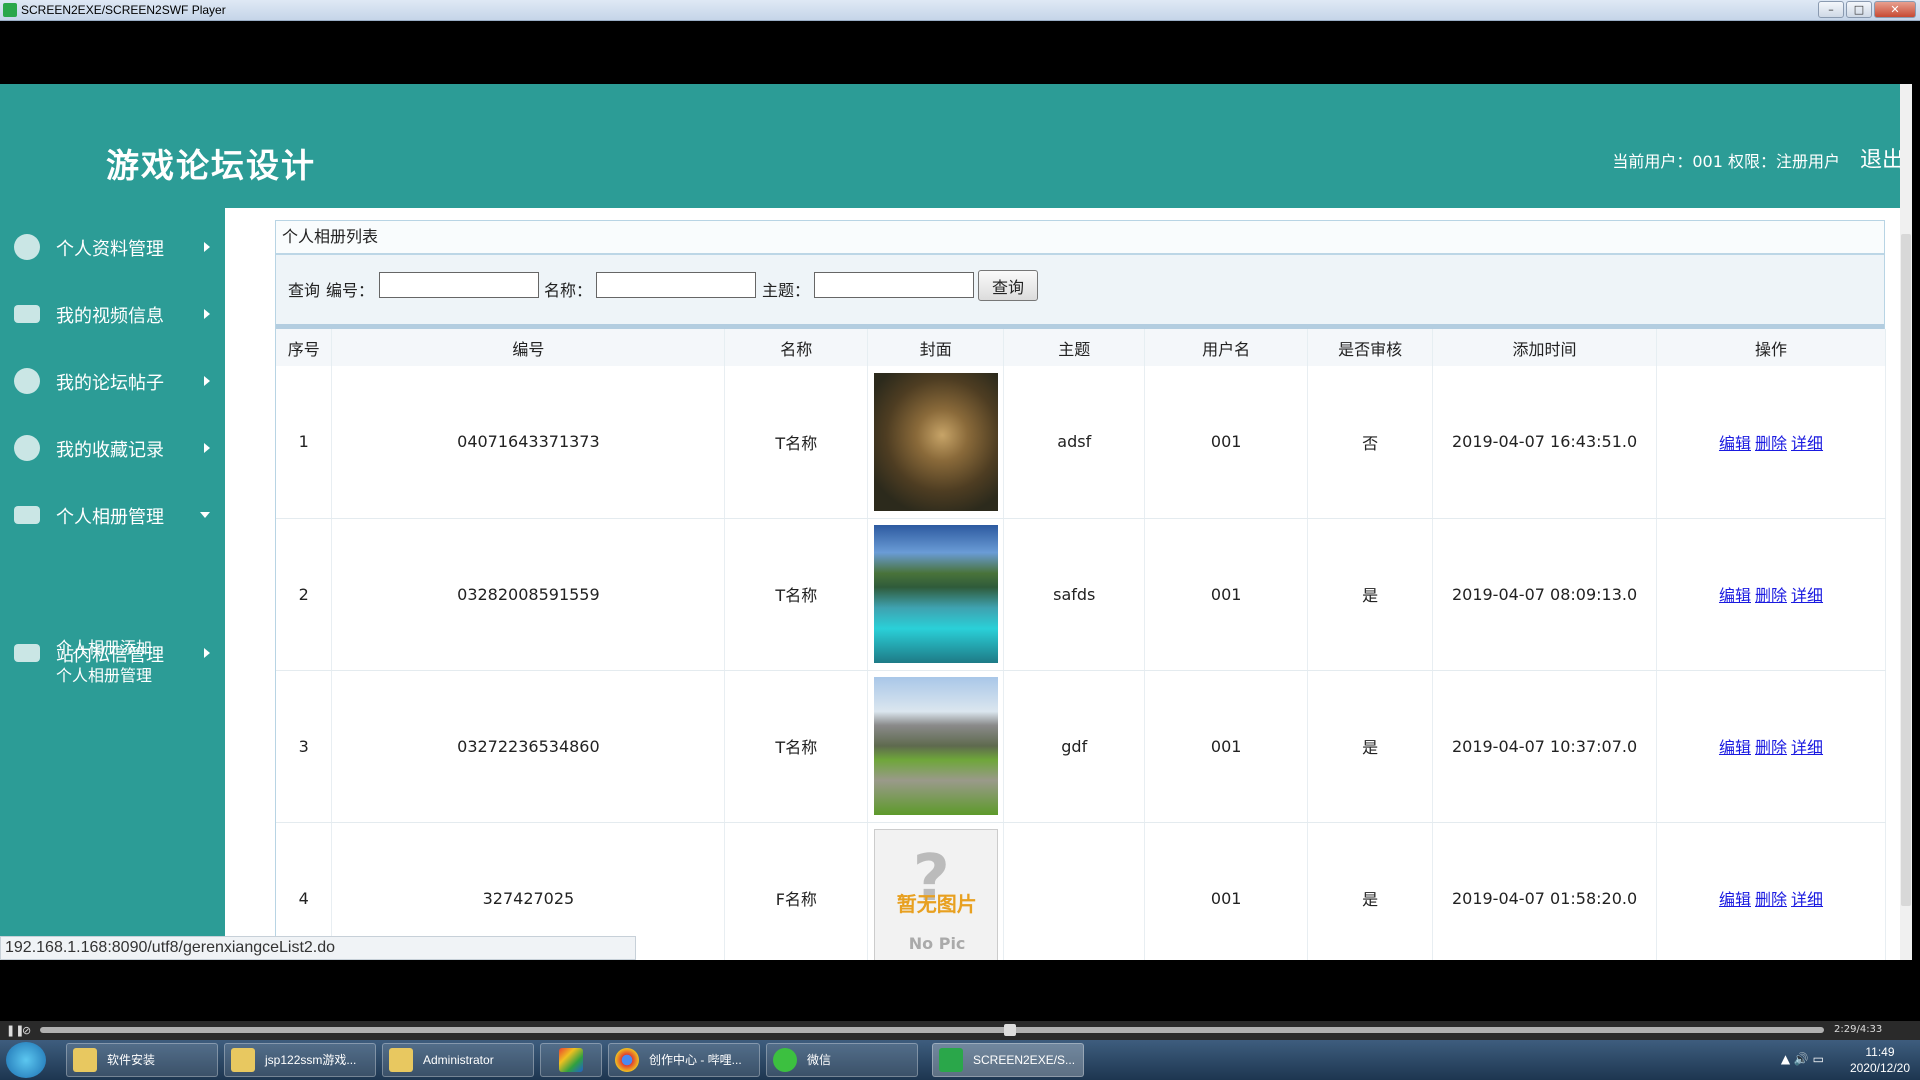  Describe the element at coordinates (1895, 9) in the screenshot. I see `close-button: ✕` at that location.